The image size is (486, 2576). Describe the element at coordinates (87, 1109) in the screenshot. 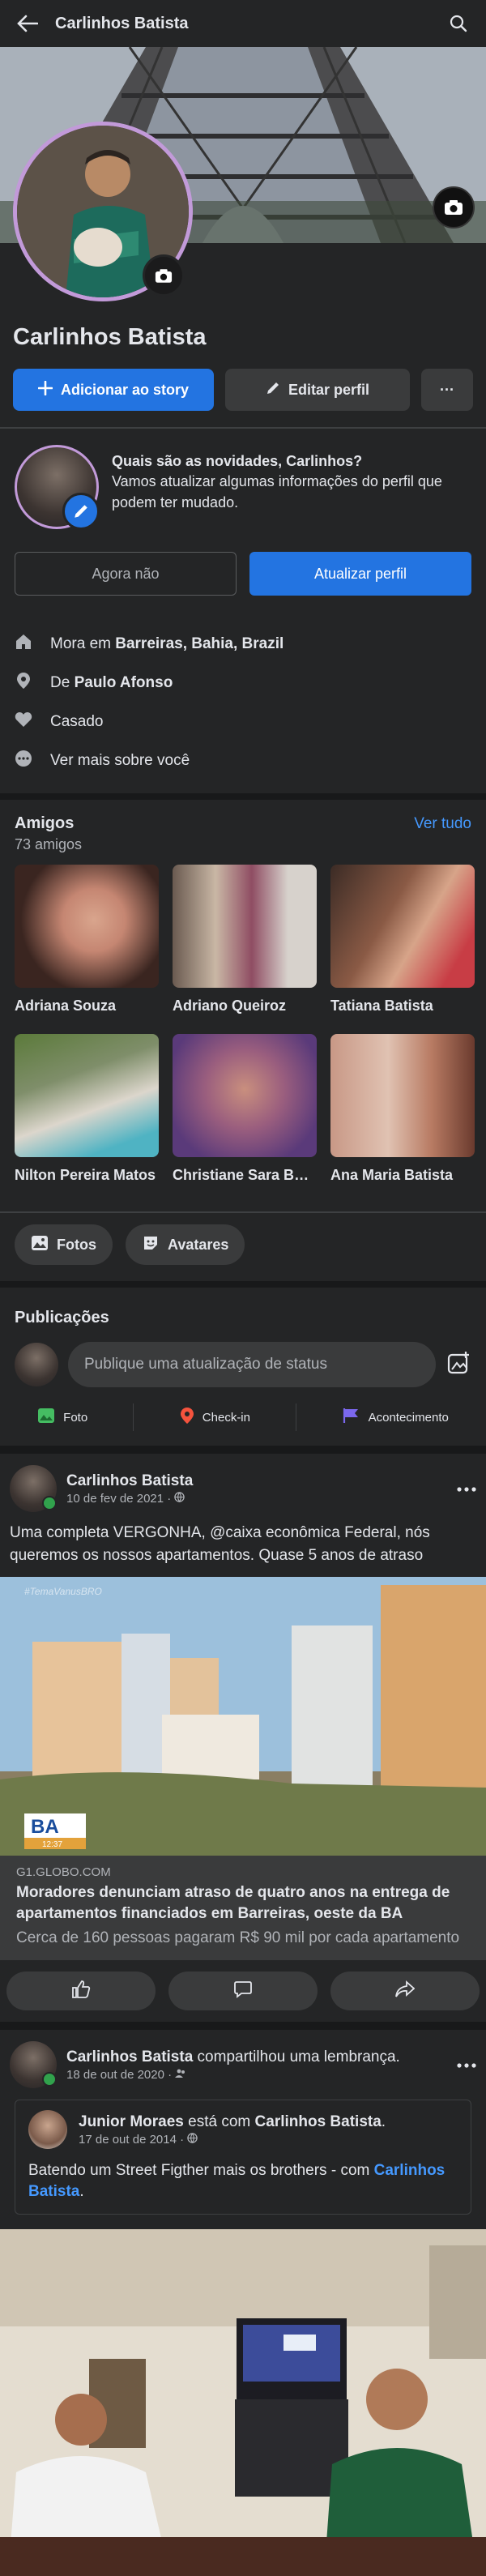

I see `friend-card: Nilton Pereira Matos` at that location.